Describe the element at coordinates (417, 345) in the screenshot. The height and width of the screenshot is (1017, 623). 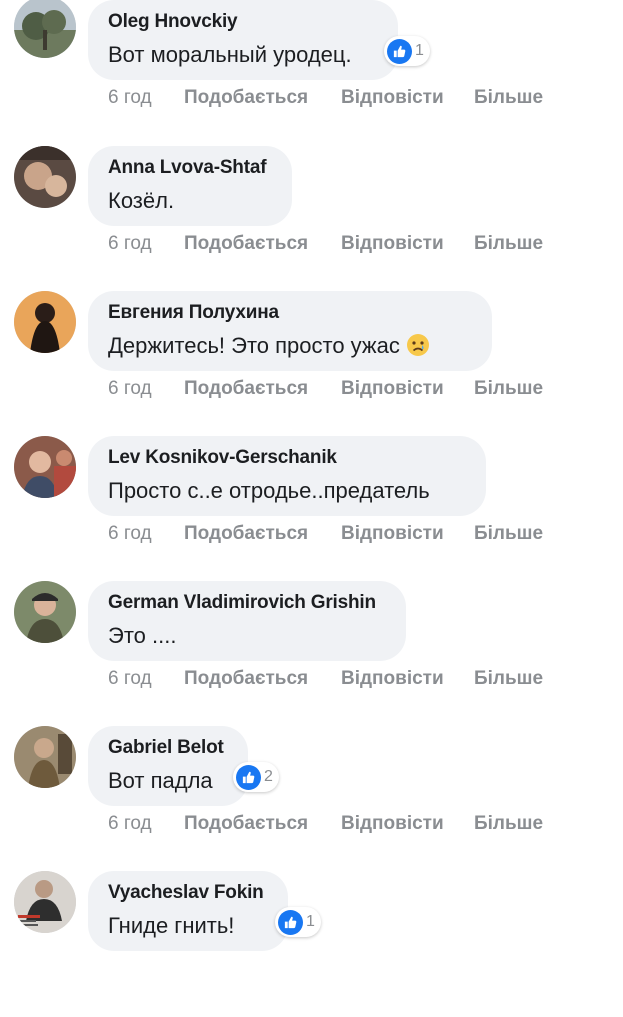
I see `sad-face-emoji` at that location.